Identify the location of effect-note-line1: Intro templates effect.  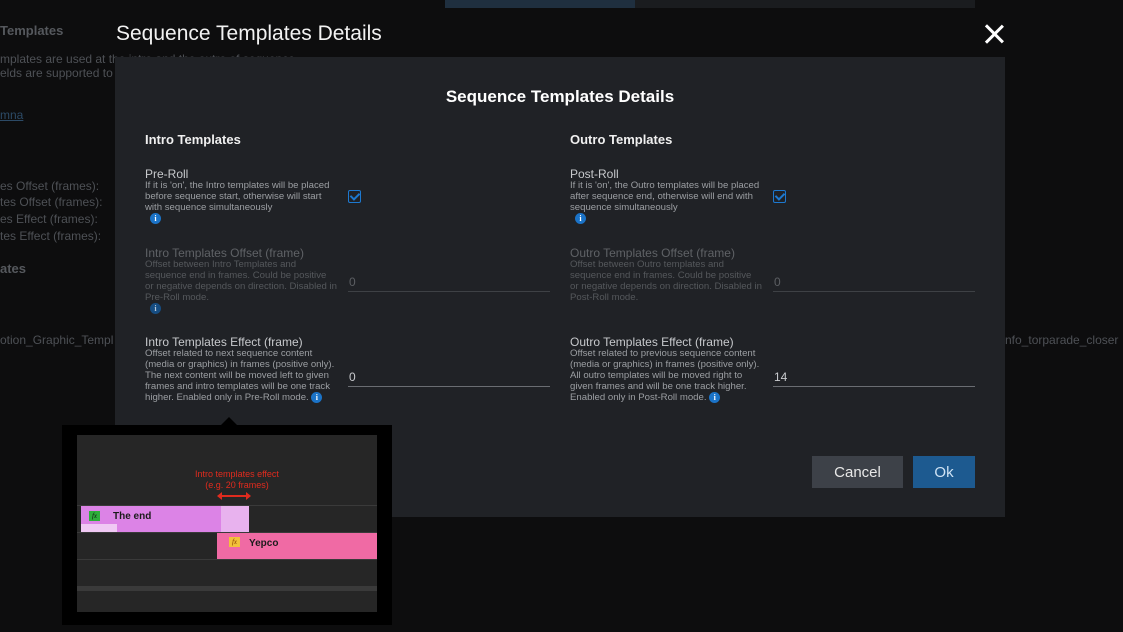
(237, 474).